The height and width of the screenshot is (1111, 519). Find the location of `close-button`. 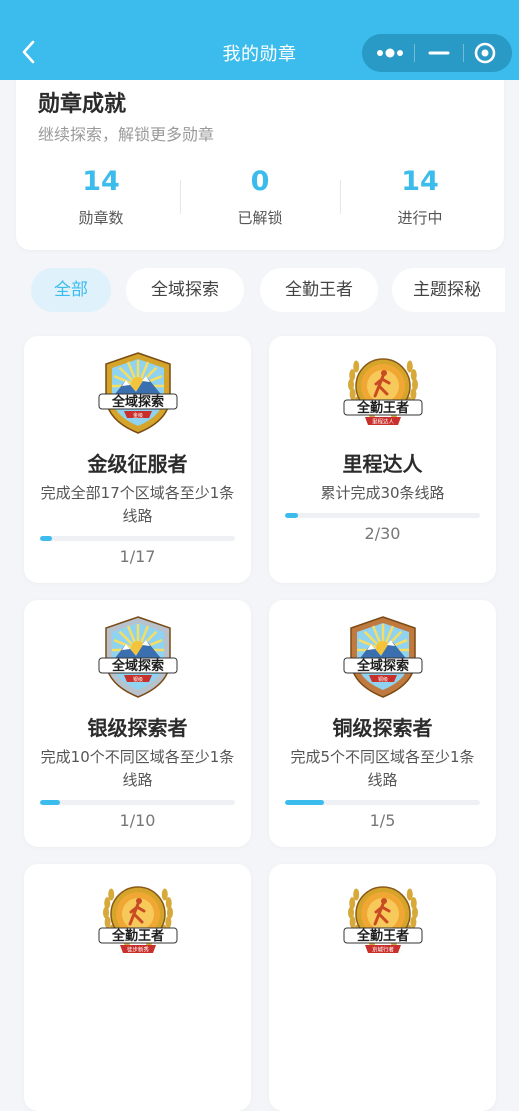

close-button is located at coordinates (487, 53).